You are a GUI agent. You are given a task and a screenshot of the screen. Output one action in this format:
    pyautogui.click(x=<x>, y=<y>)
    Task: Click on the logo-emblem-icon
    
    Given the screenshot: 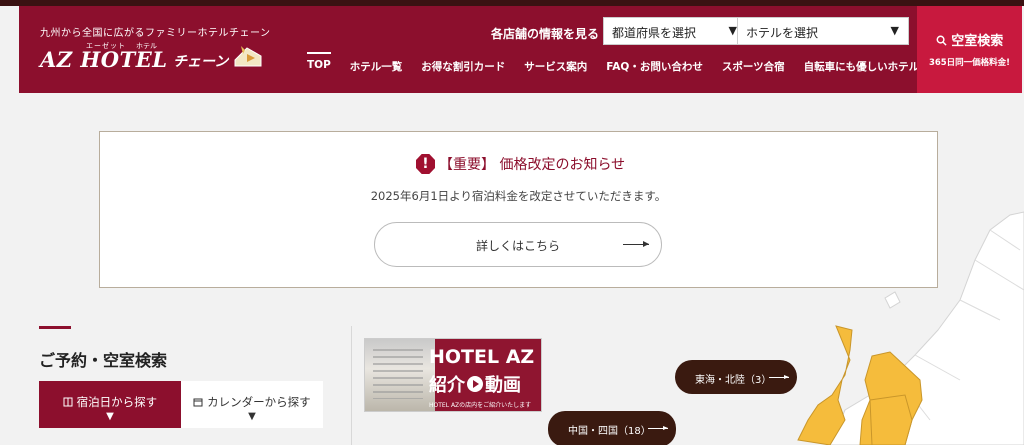 What is the action you would take?
    pyautogui.click(x=248, y=56)
    